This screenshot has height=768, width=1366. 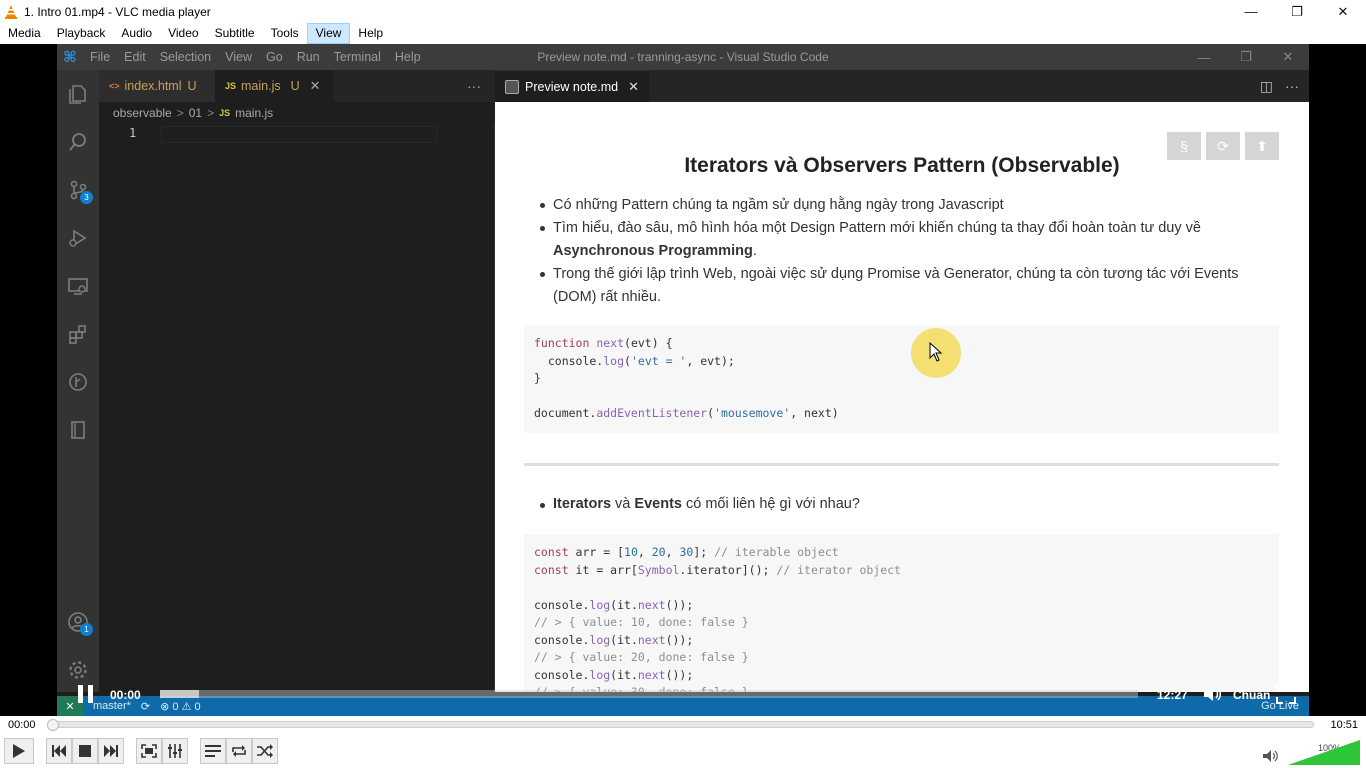 I want to click on loop-icon, so click(x=239, y=751).